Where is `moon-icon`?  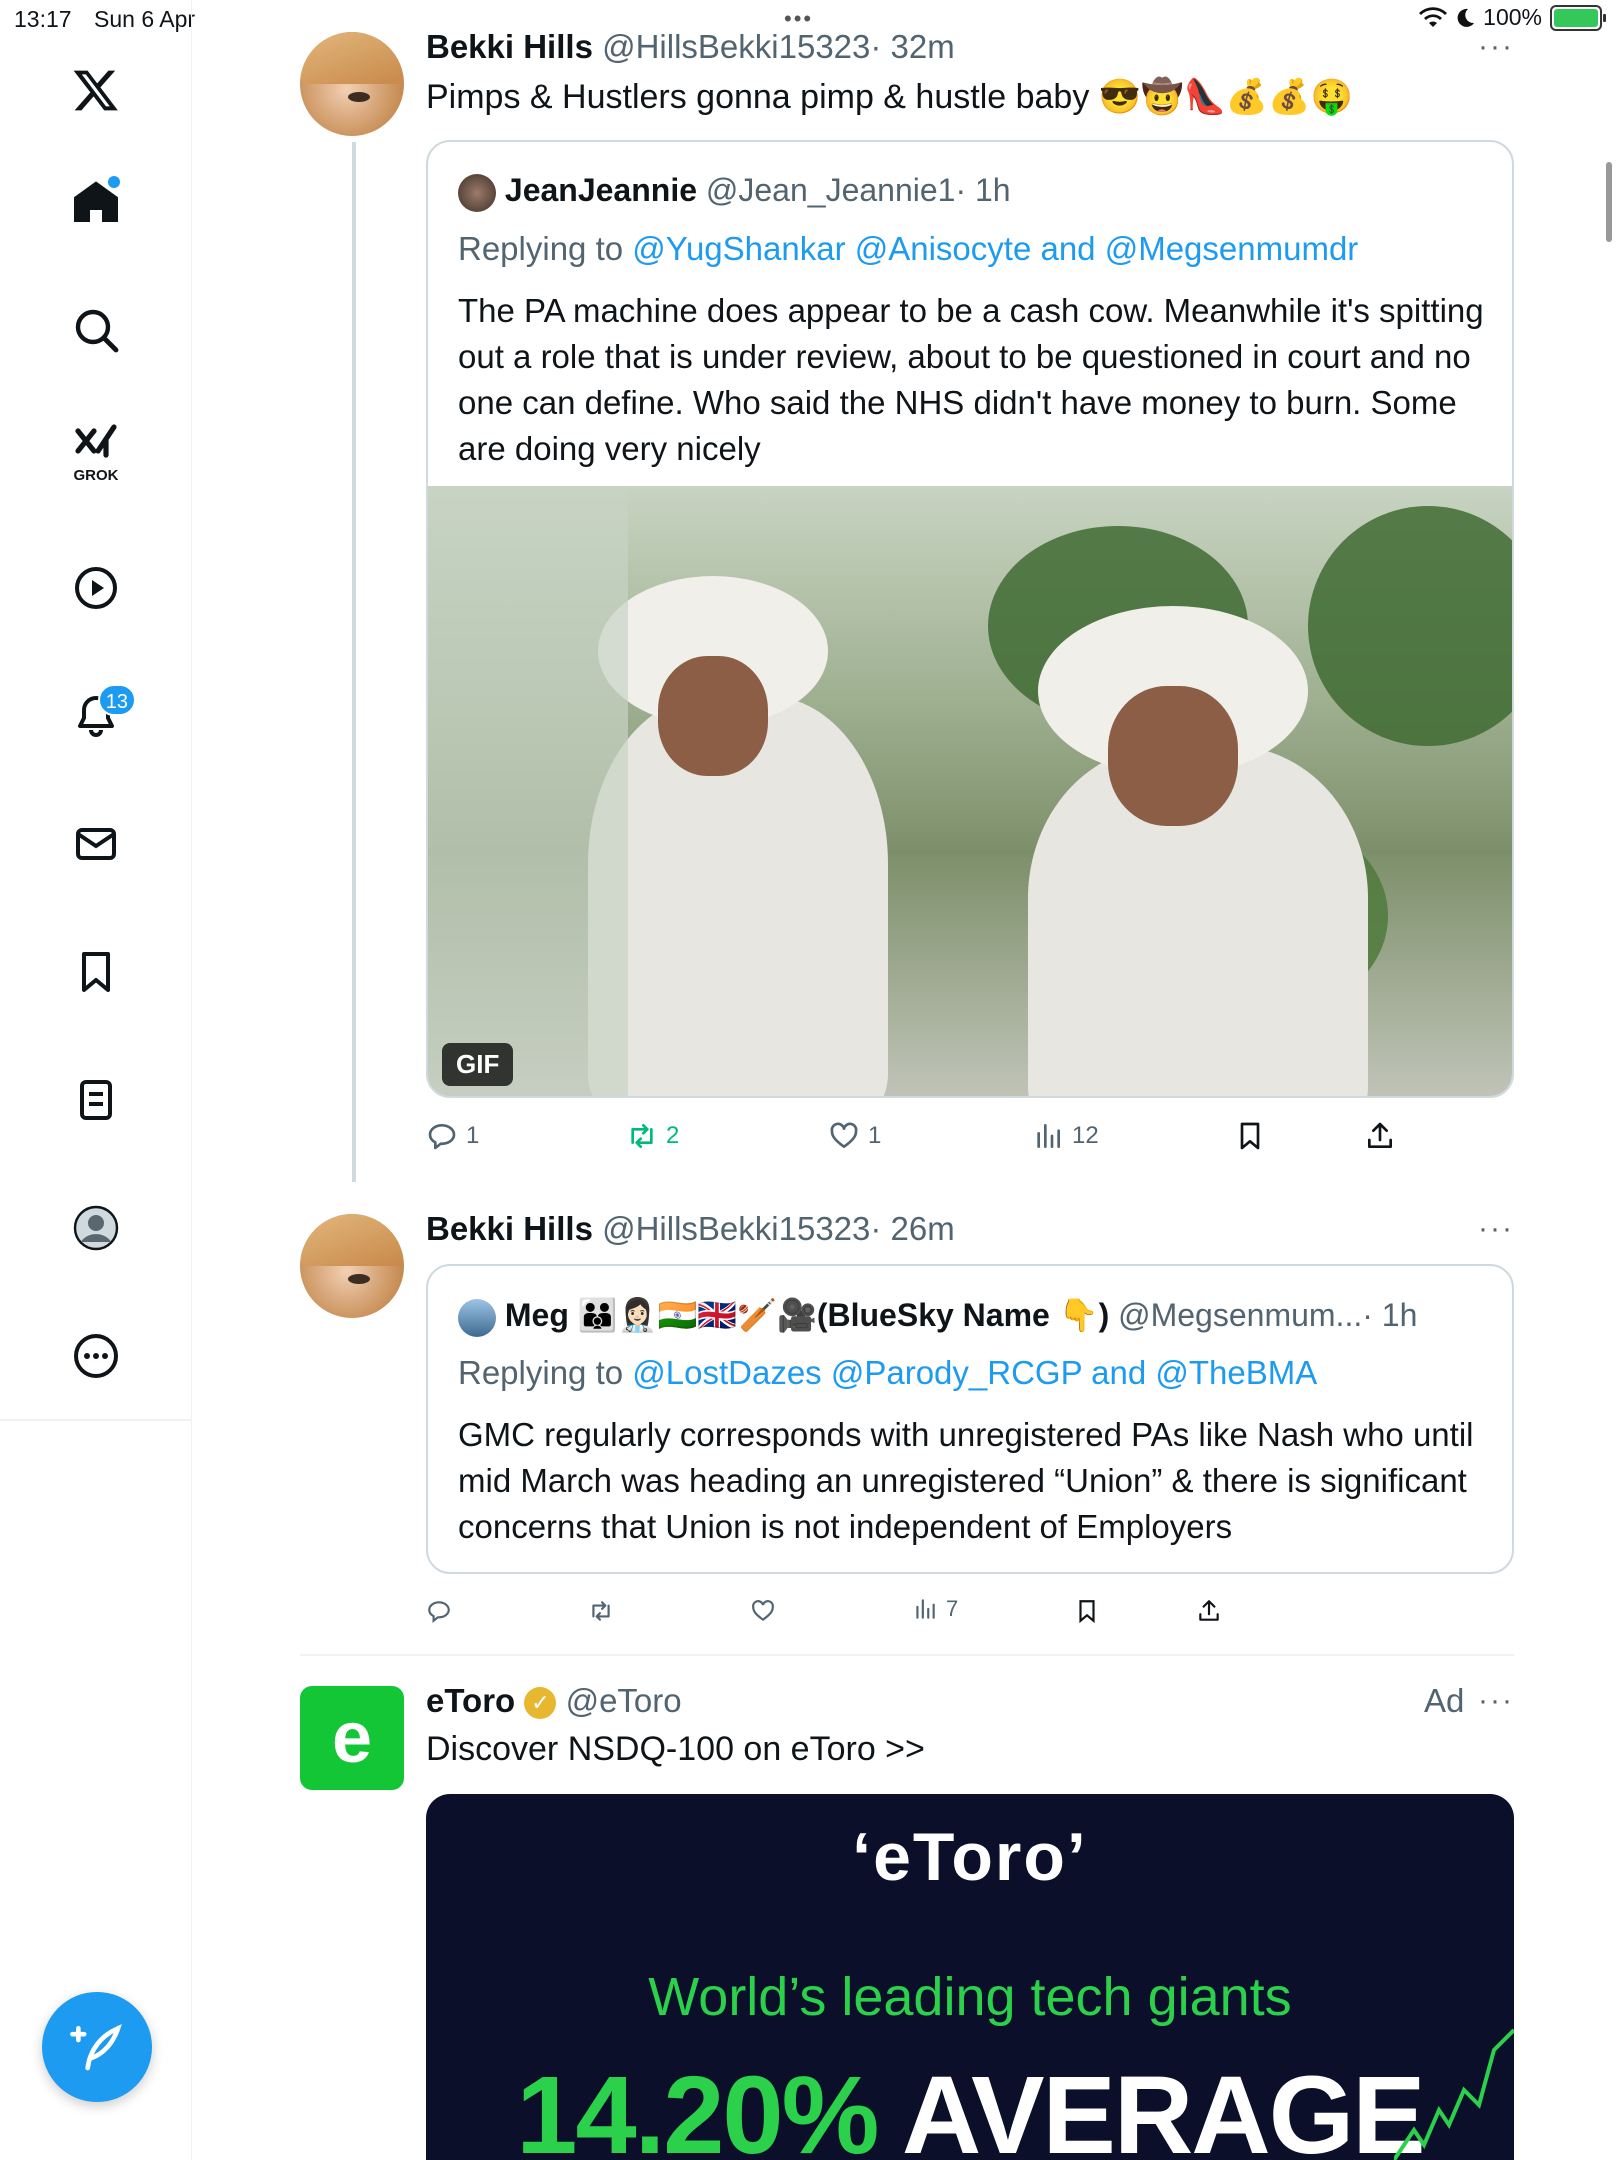 moon-icon is located at coordinates (1466, 17).